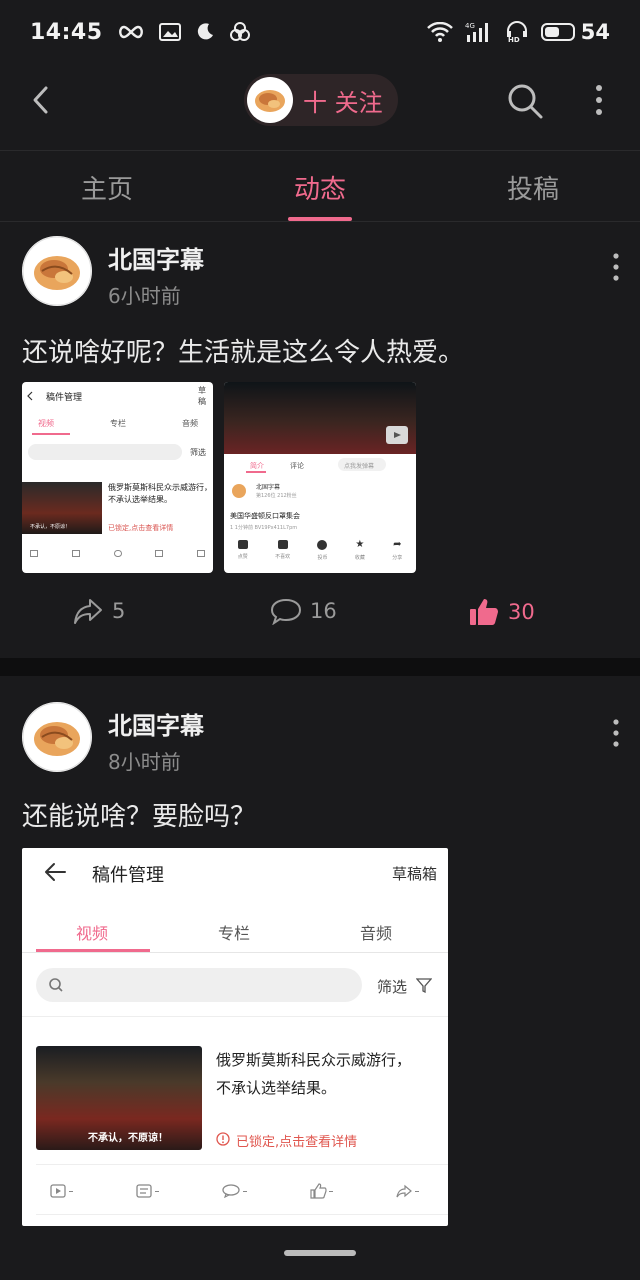  I want to click on post-time: 8小时前, so click(144, 762).